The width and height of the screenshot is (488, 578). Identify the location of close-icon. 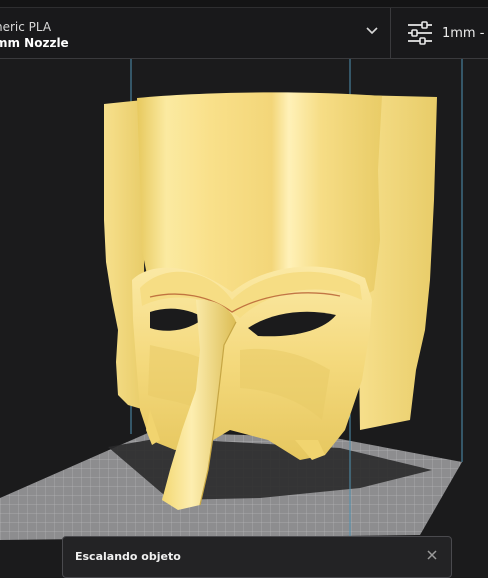
(432, 555).